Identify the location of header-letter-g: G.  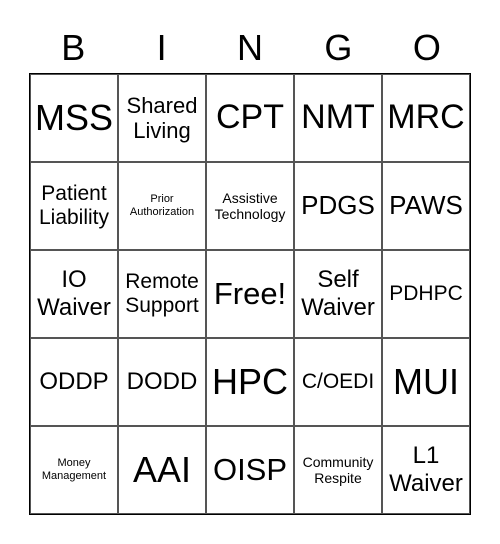
(338, 47).